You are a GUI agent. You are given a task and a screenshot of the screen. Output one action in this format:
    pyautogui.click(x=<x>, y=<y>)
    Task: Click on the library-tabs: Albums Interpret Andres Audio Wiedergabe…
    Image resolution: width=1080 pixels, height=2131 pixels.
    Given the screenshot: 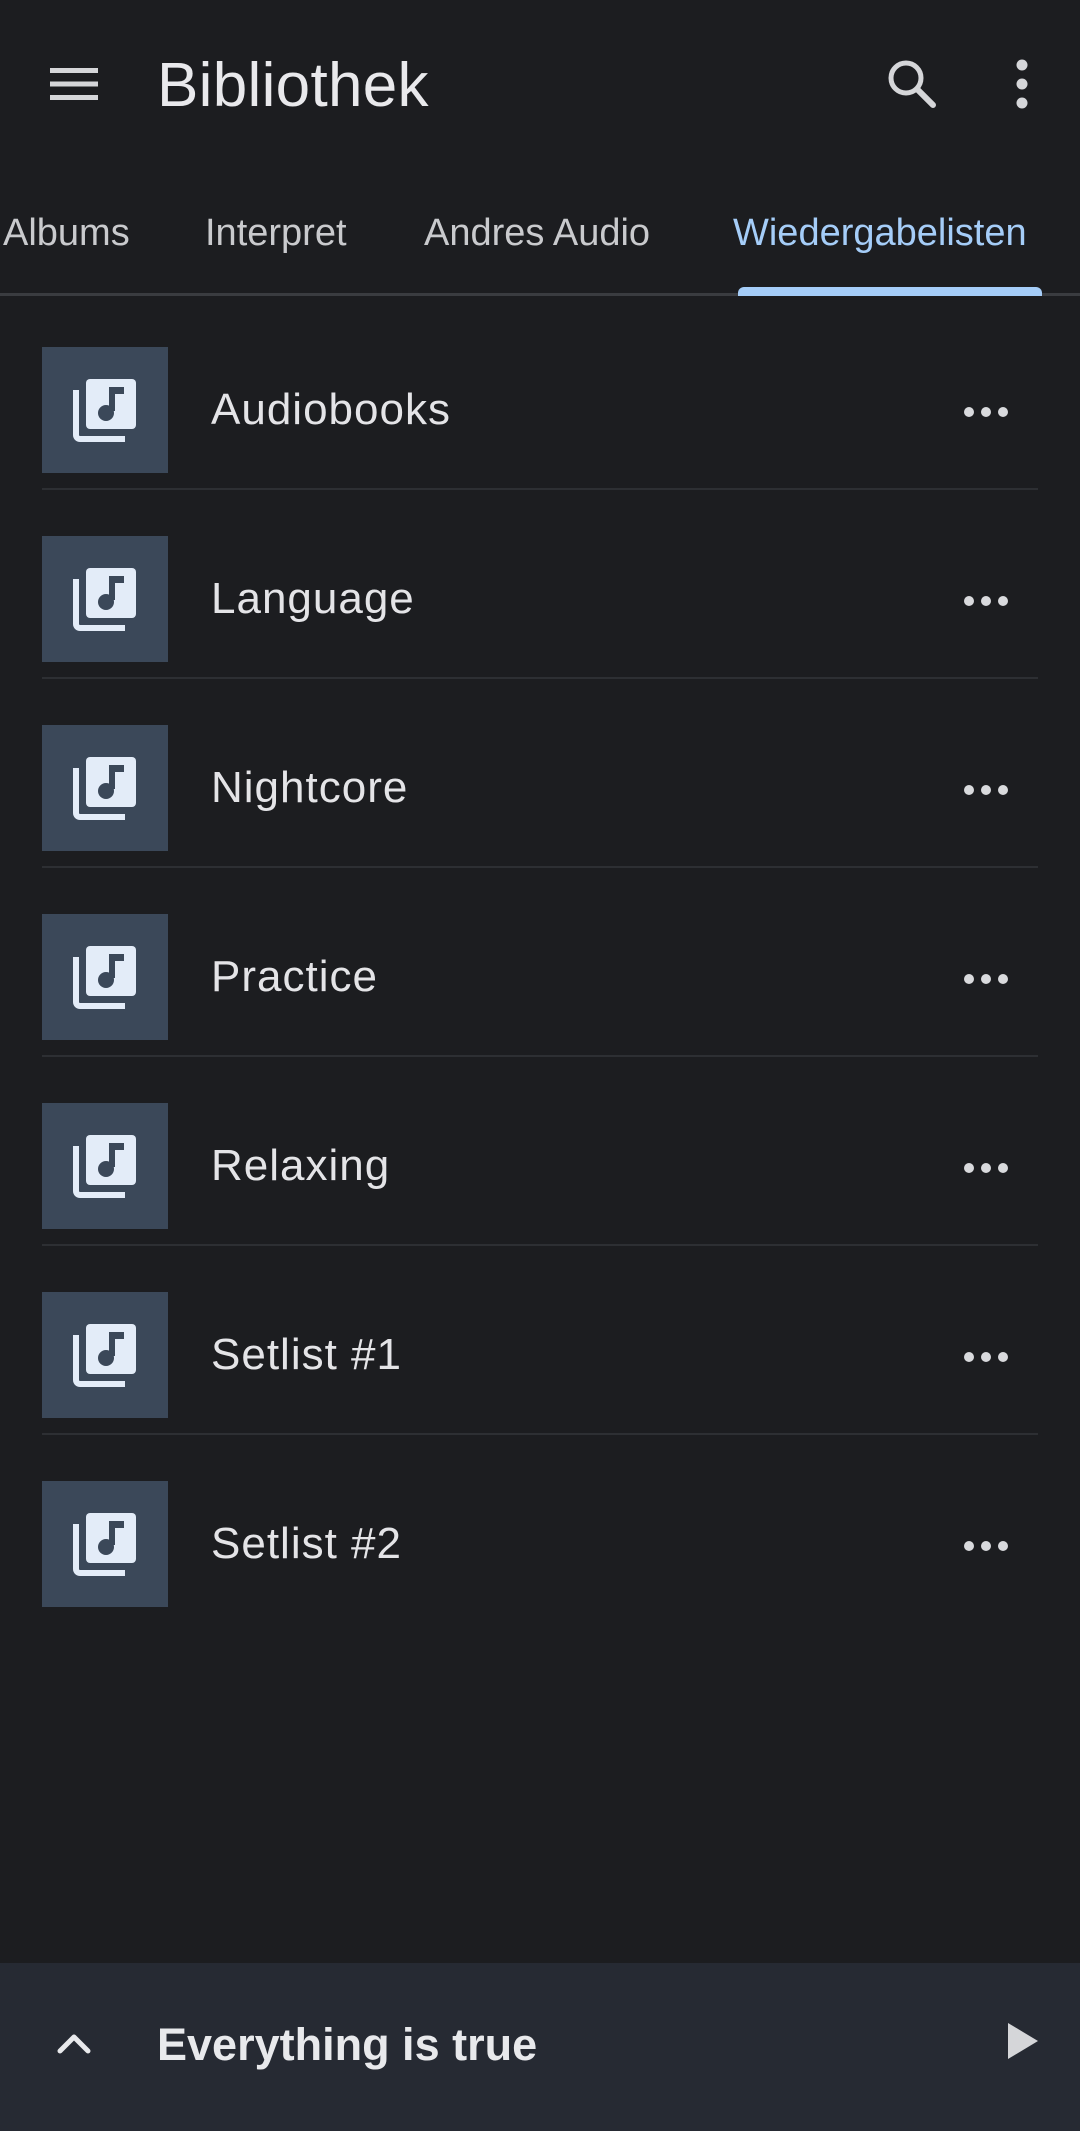 What is the action you would take?
    pyautogui.click(x=540, y=243)
    